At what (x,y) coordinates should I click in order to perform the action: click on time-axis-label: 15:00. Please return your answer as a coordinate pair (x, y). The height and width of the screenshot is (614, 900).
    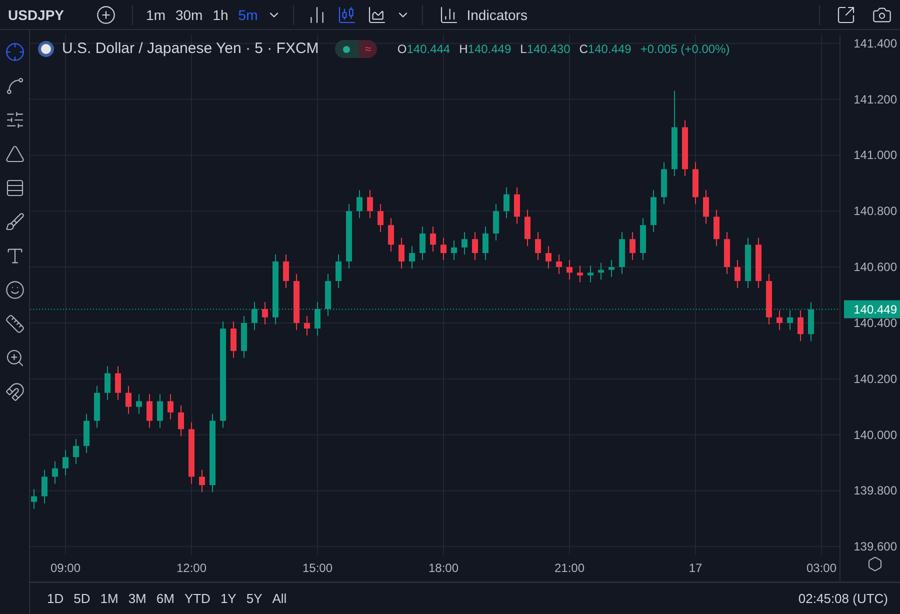
    Looking at the image, I should click on (317, 568).